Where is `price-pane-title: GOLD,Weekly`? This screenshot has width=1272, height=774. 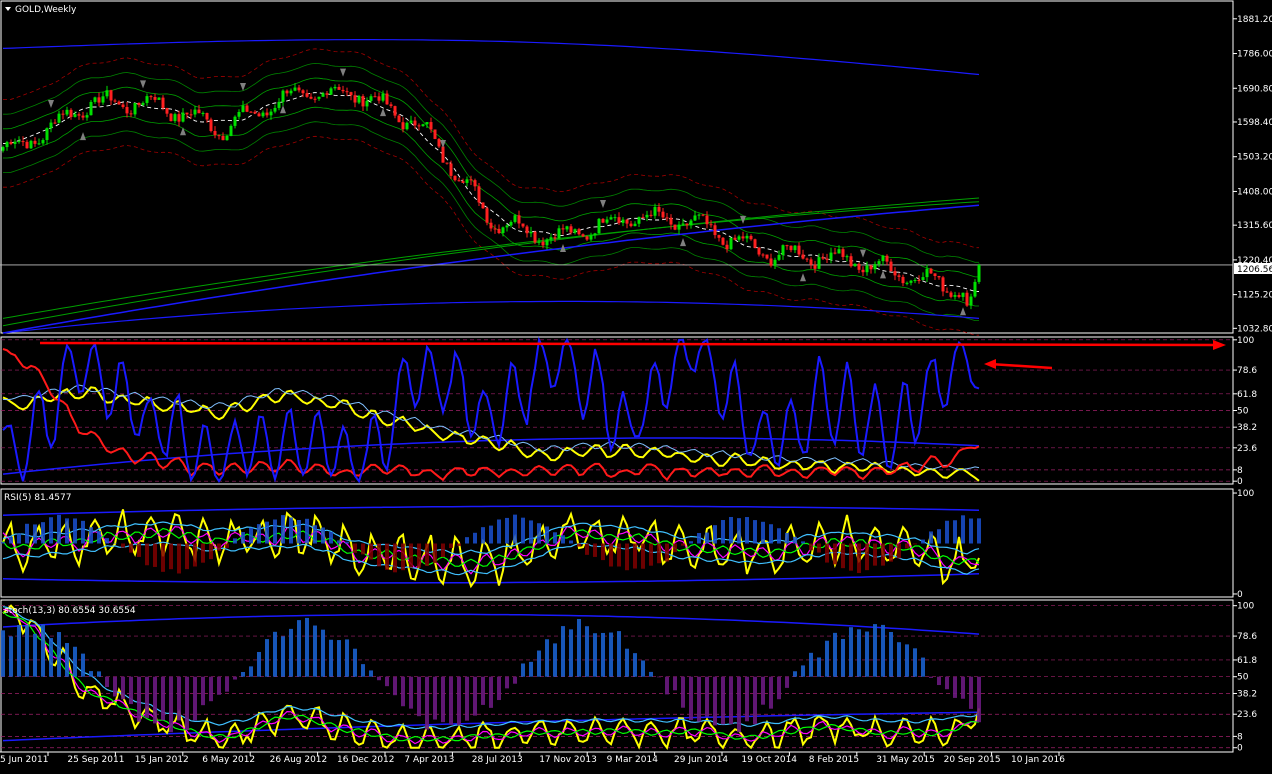
price-pane-title: GOLD,Weekly is located at coordinates (41, 10).